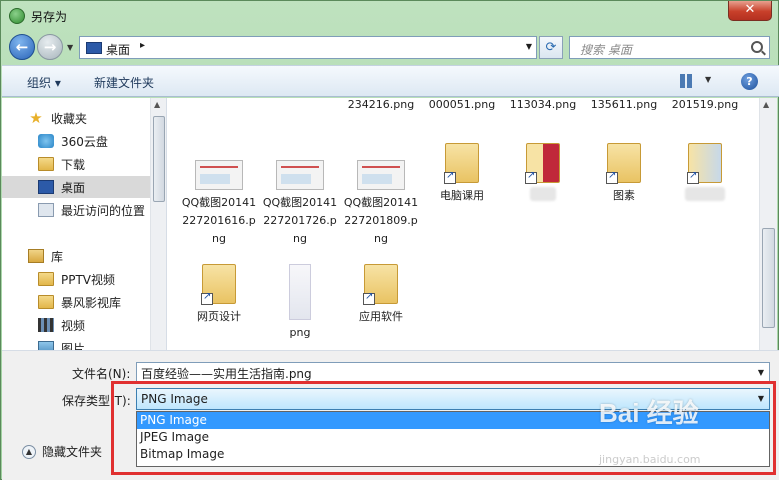 The width and height of the screenshot is (779, 480). I want to click on file-name: QQ截图20141227201809.png, so click(381, 220).